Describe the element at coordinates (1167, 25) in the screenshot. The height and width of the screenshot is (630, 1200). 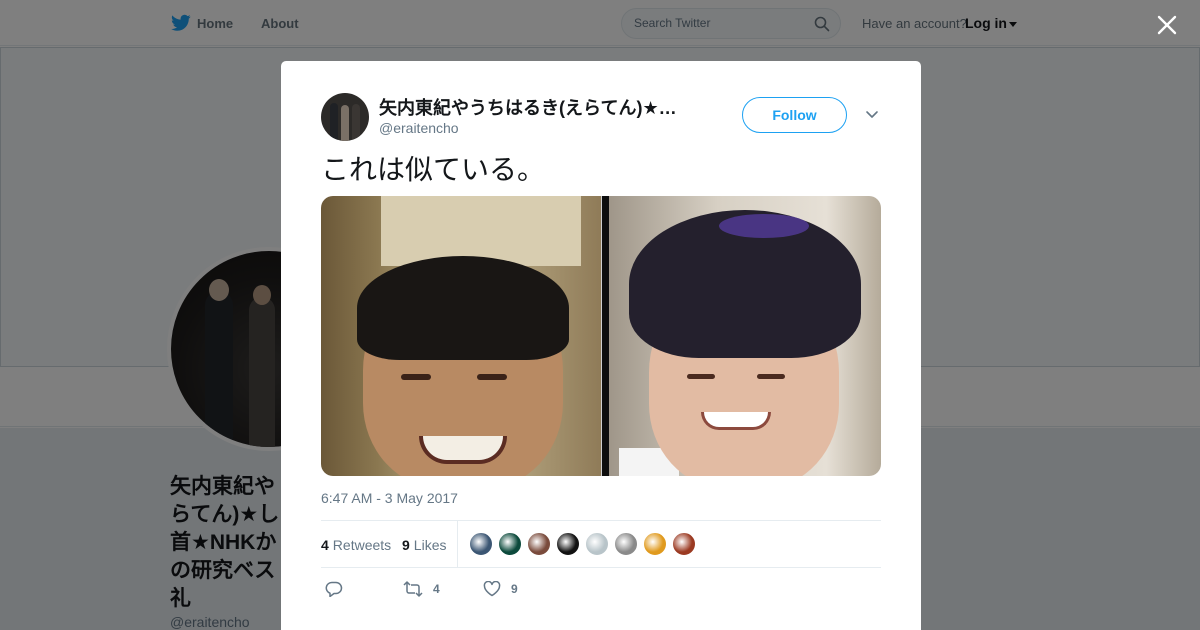
I see `close-icon` at that location.